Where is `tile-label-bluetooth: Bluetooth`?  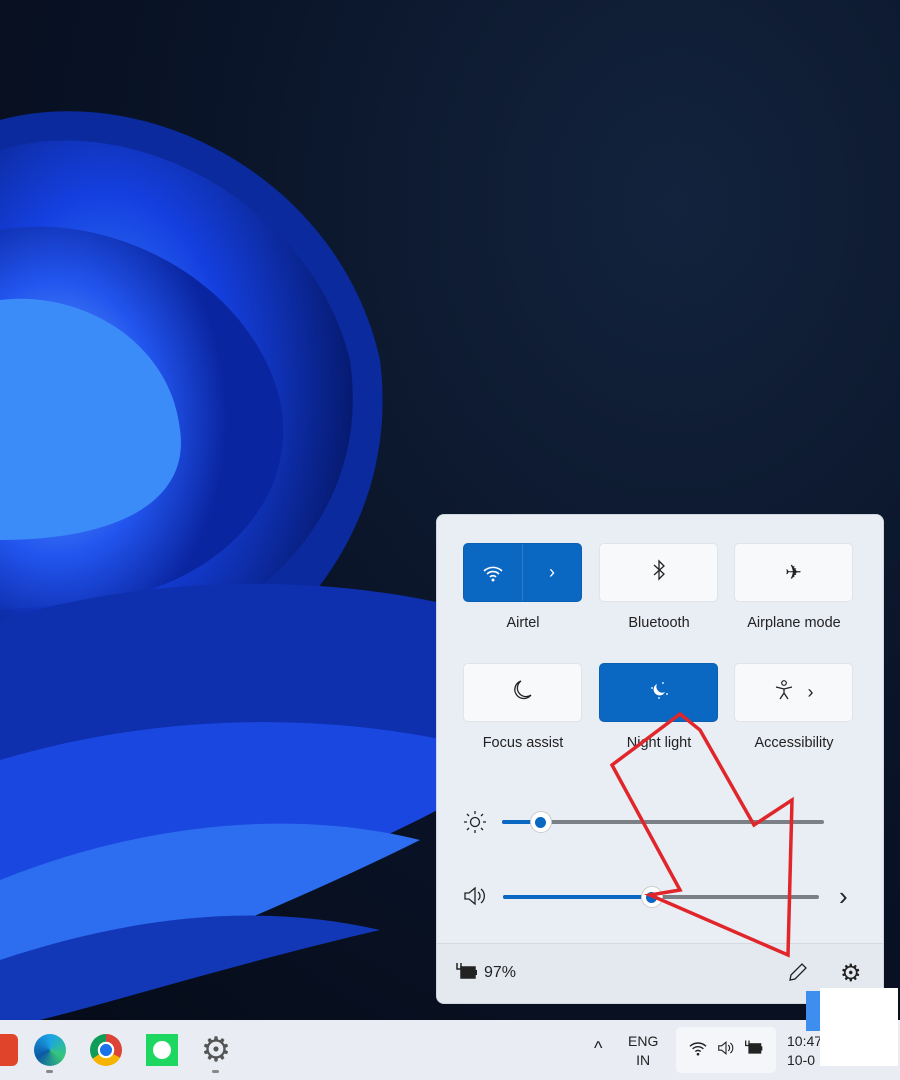 tile-label-bluetooth: Bluetooth is located at coordinates (659, 623).